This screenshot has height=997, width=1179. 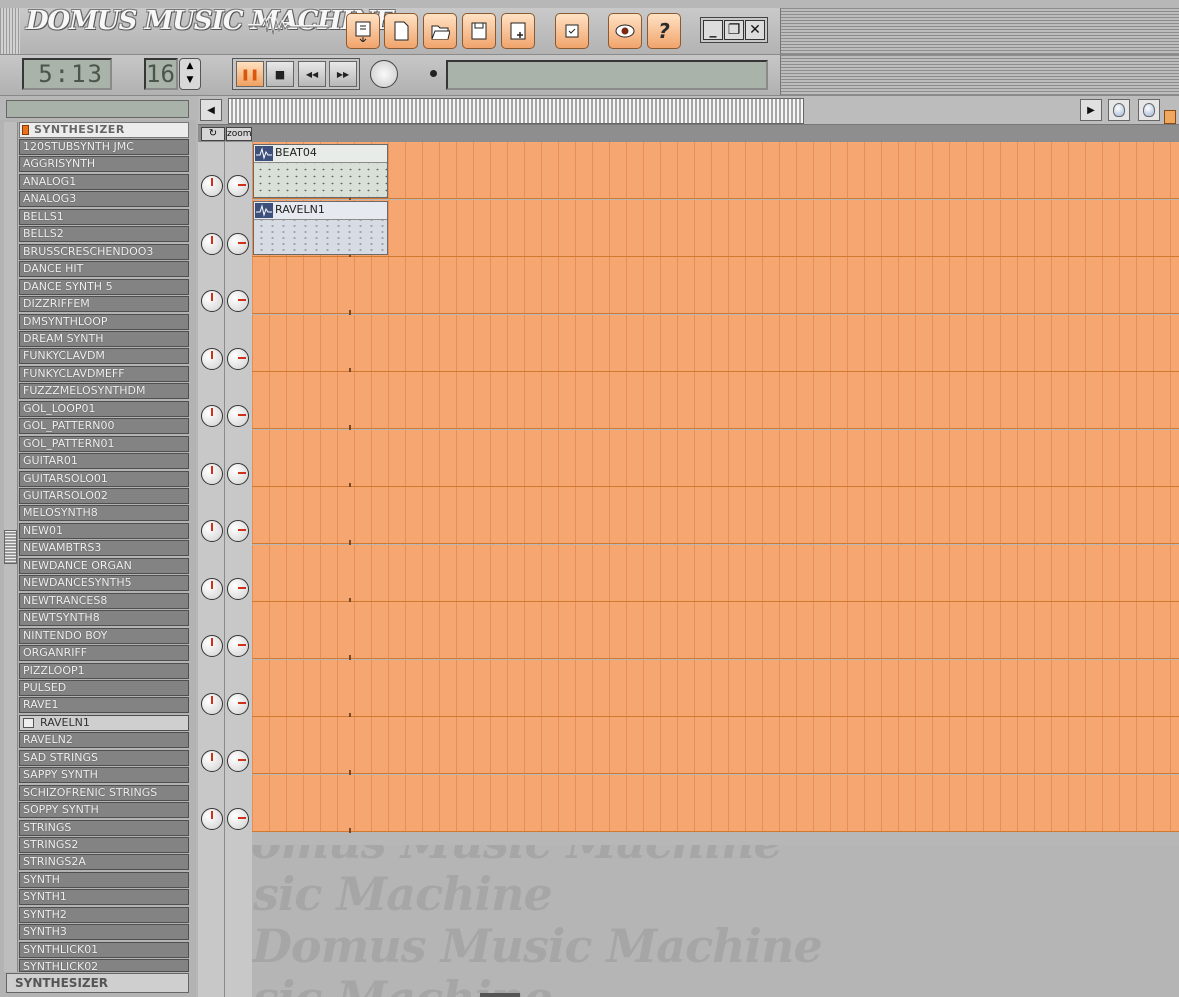 What do you see at coordinates (104, 181) in the screenshot?
I see `library-item: ANALOG1` at bounding box center [104, 181].